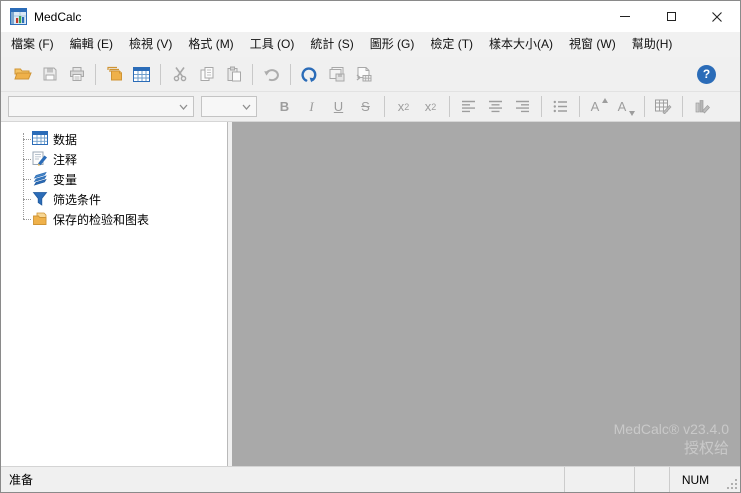 Image resolution: width=741 pixels, height=493 pixels. I want to click on print-button, so click(76, 74).